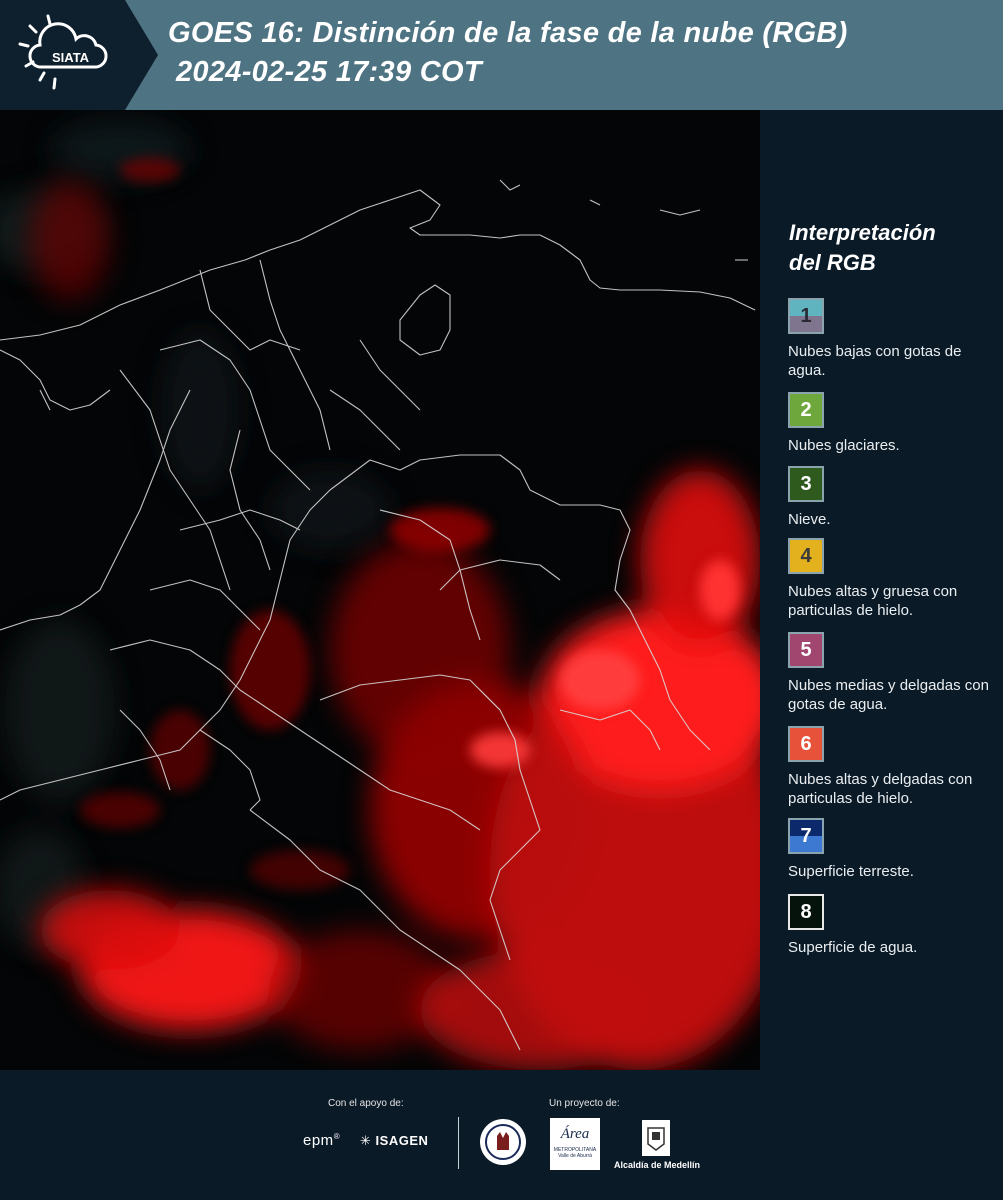  Describe the element at coordinates (71, 57) in the screenshot. I see `siata-logo-text: SIATA` at that location.